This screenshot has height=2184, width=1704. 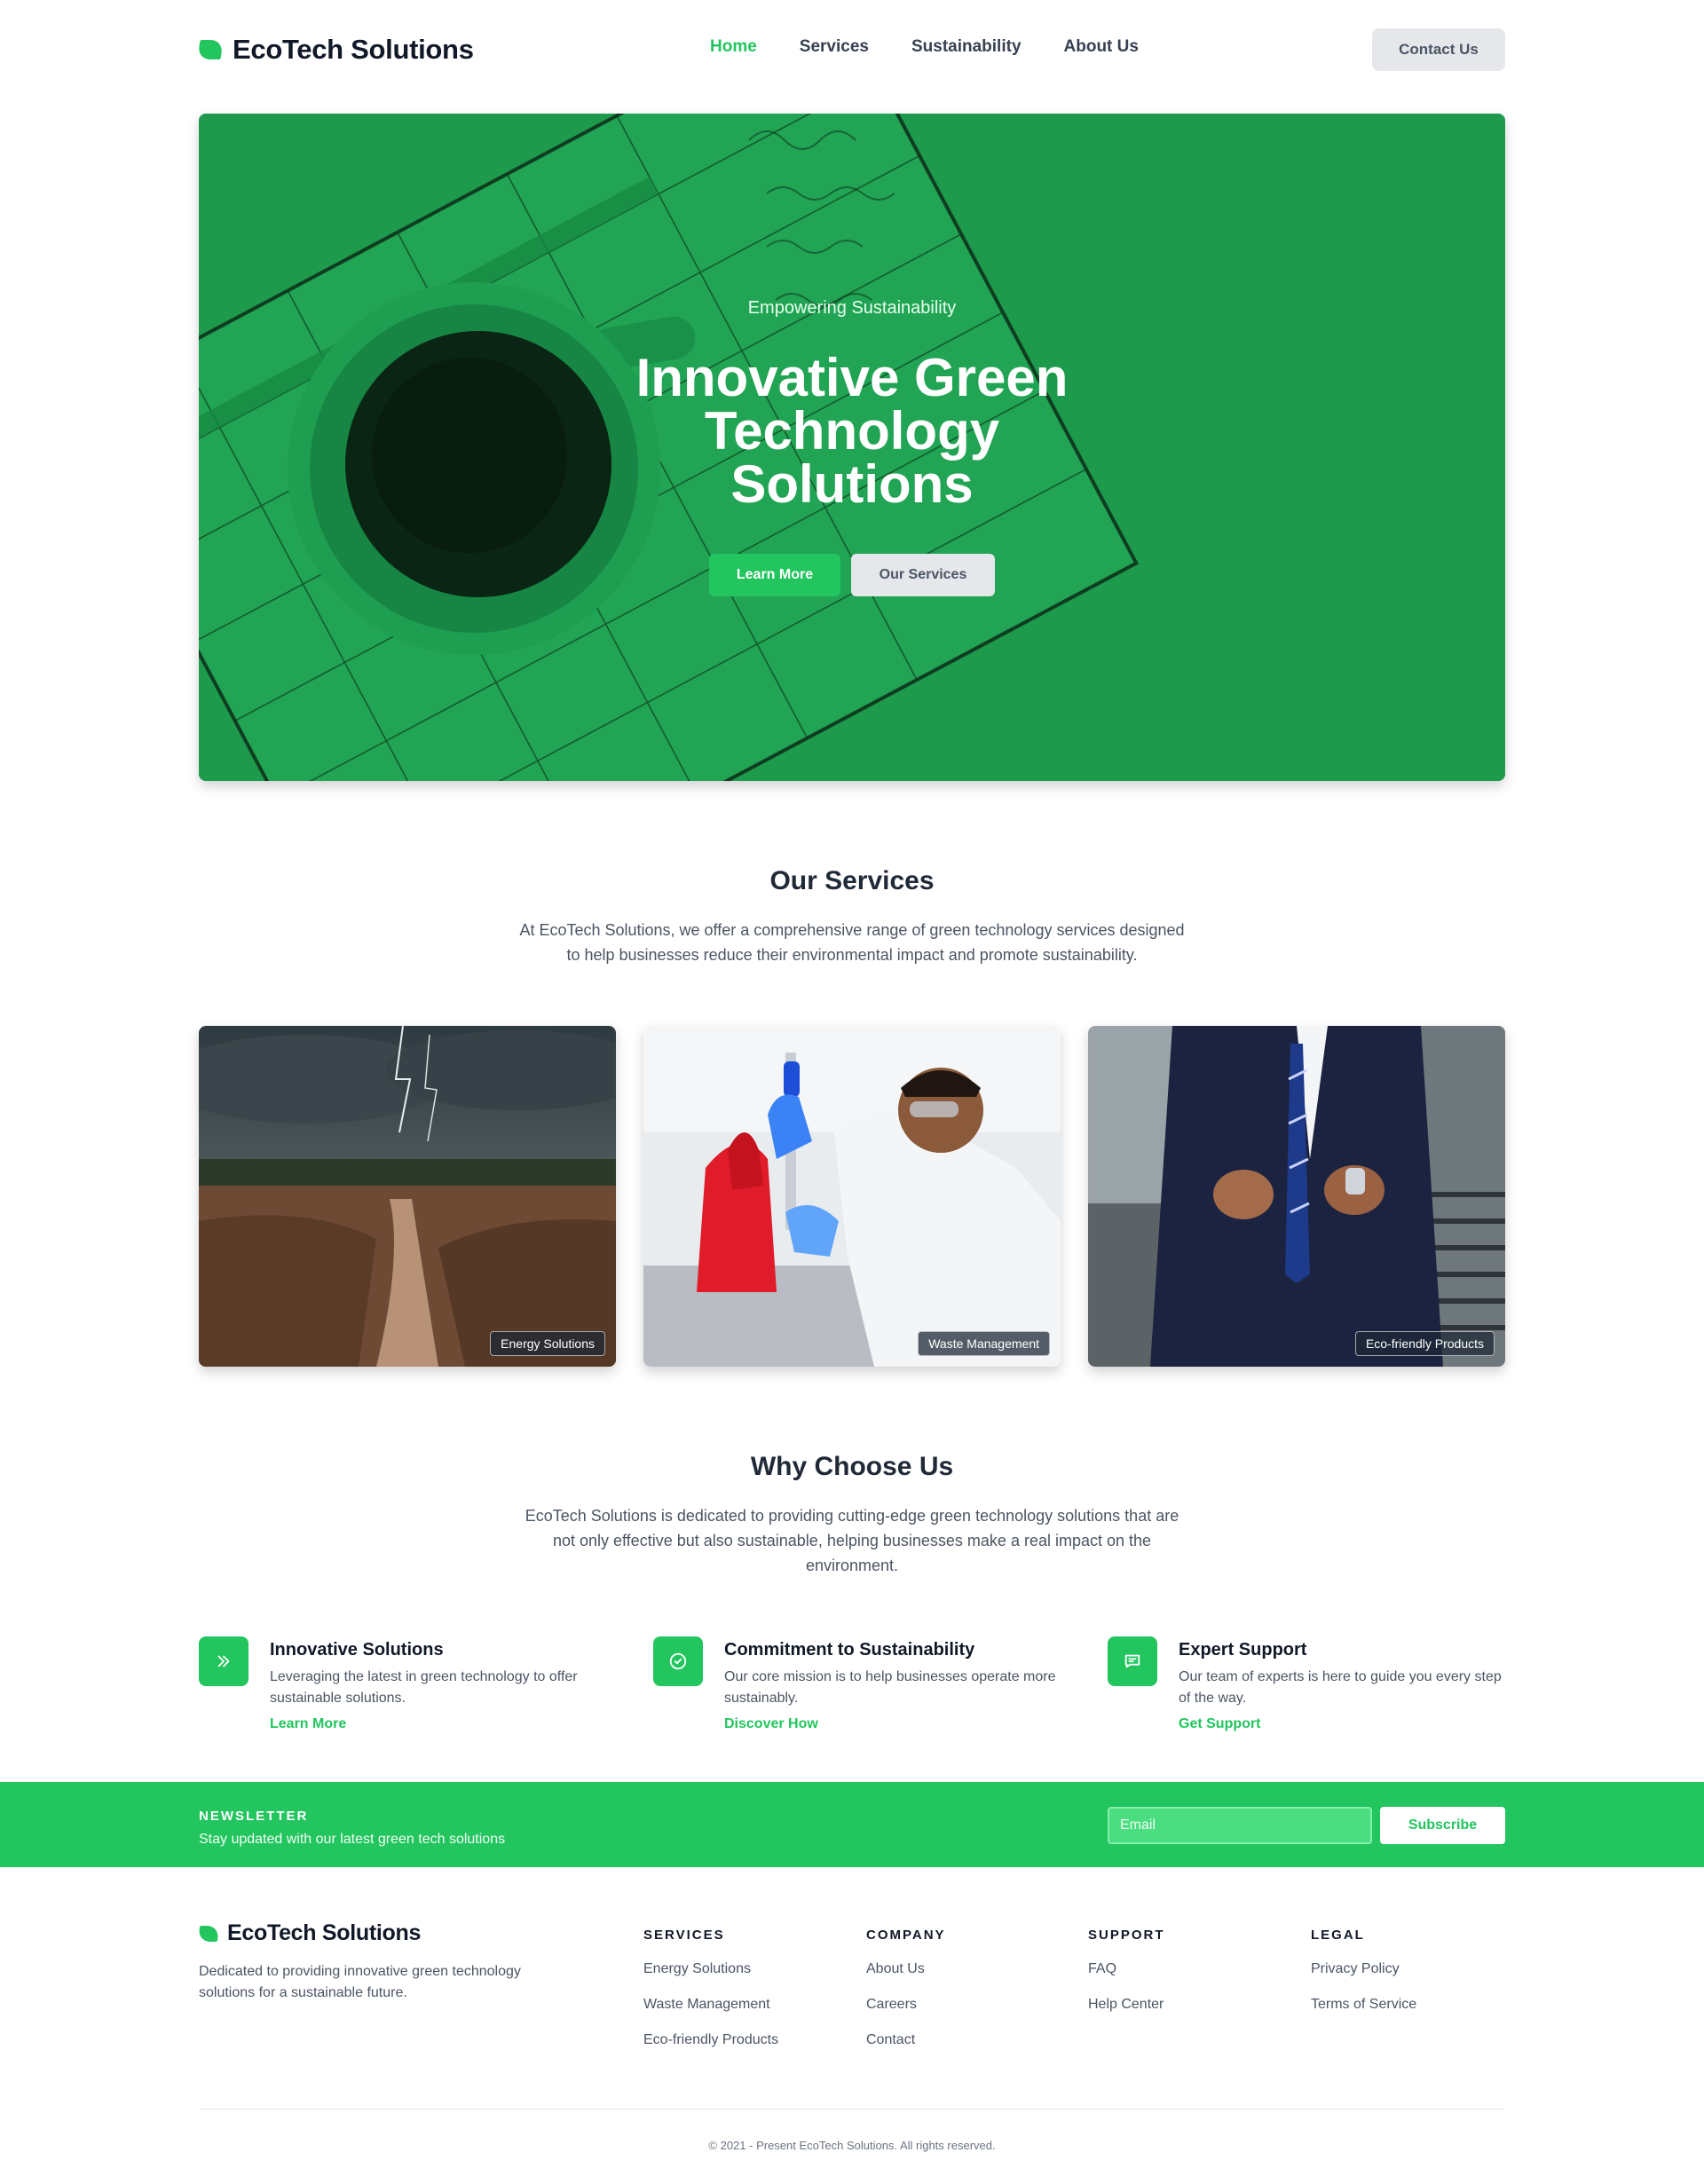 I want to click on nav-services: Services, so click(x=834, y=47).